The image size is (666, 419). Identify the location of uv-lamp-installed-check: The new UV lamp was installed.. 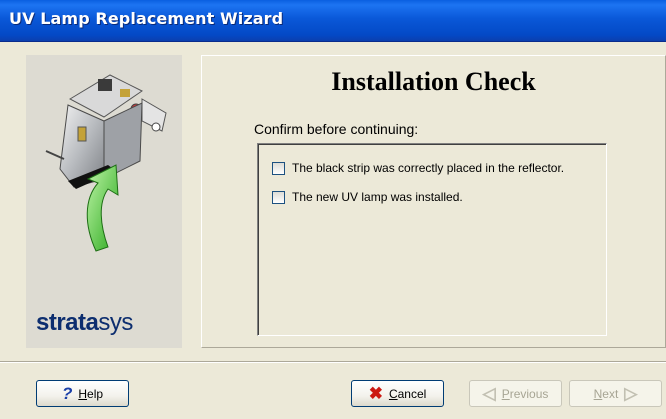
(367, 197).